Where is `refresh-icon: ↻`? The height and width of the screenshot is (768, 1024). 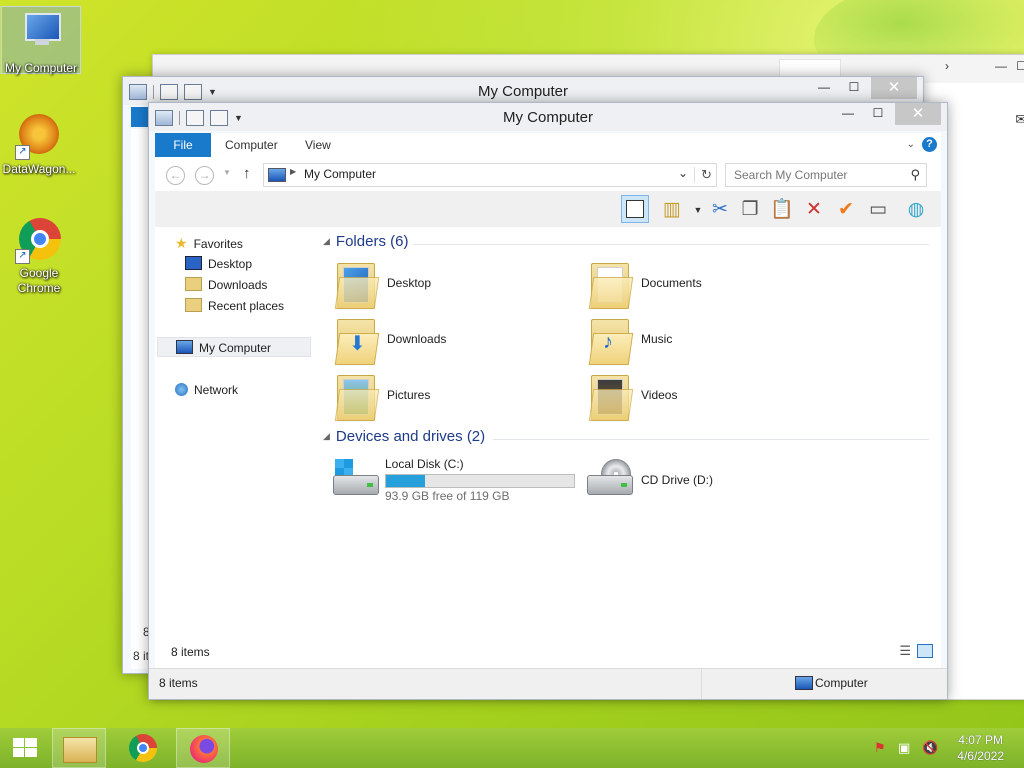 refresh-icon: ↻ is located at coordinates (703, 175).